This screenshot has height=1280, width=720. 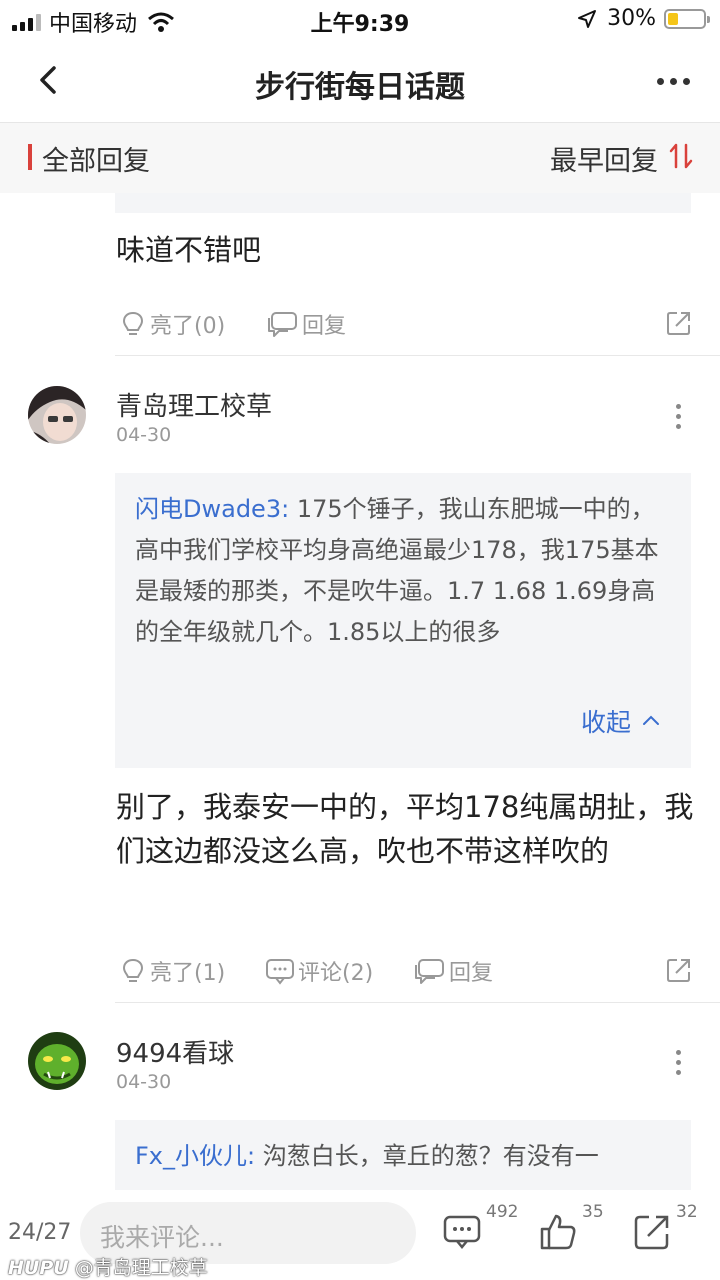 I want to click on light-button: 亮了(0), so click(x=171, y=324).